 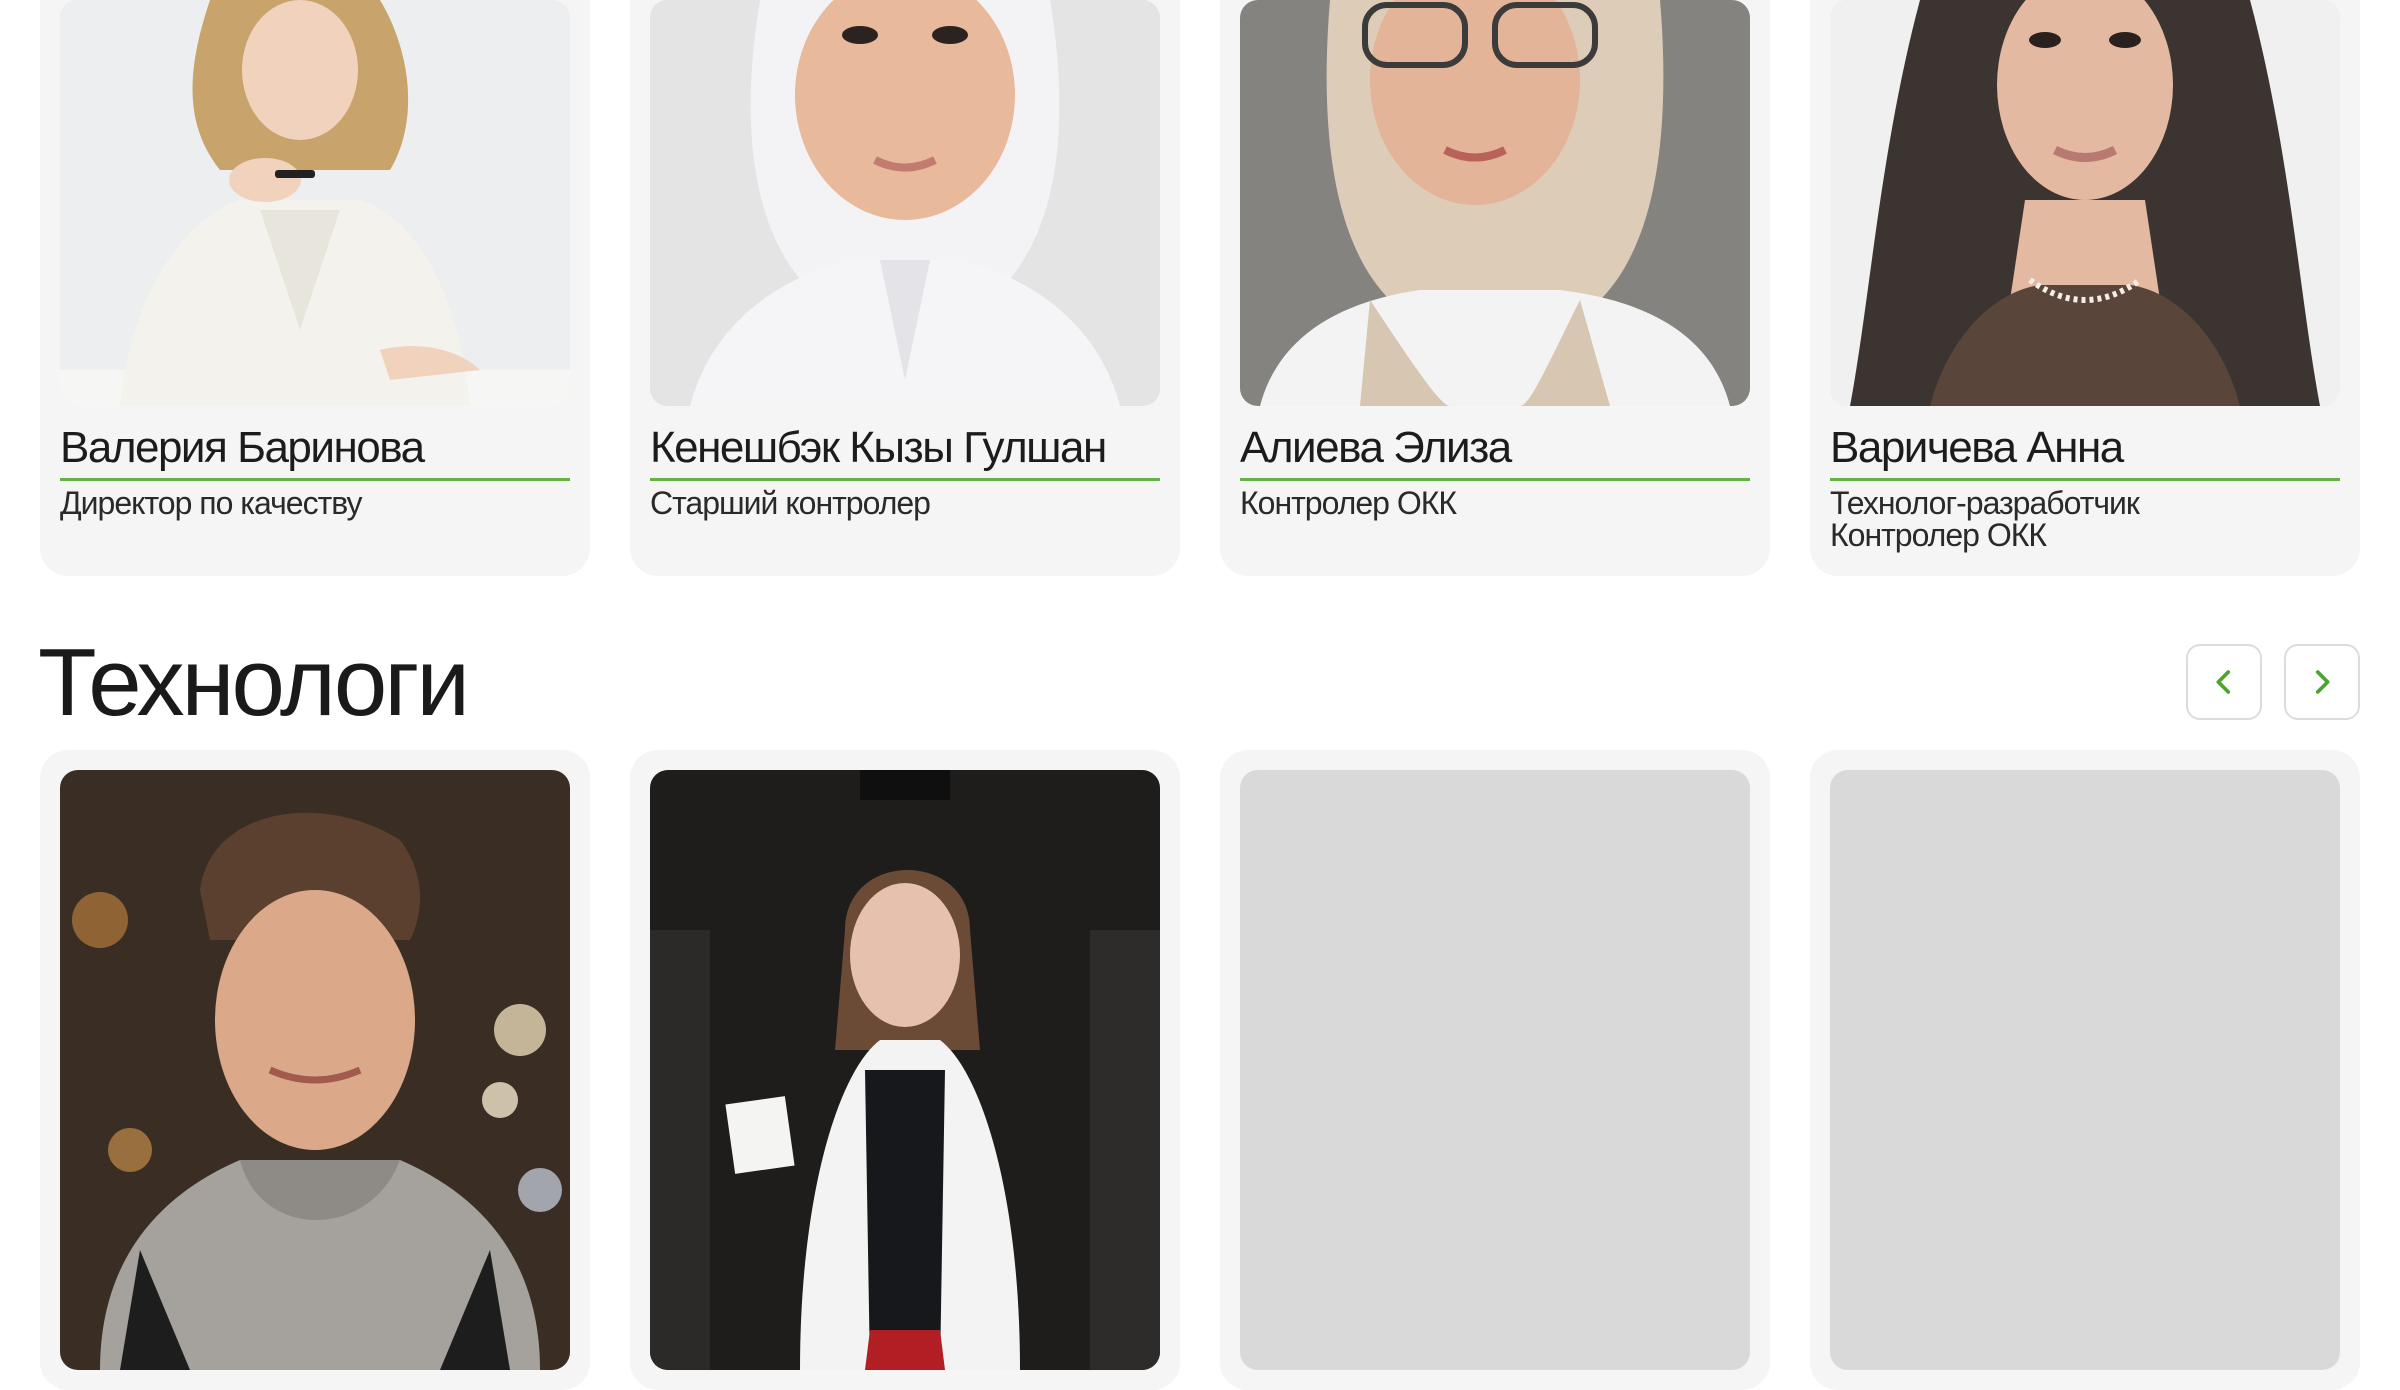 What do you see at coordinates (905, 451) in the screenshot?
I see `person-name: Кенешбэк Кызы Гулшан` at bounding box center [905, 451].